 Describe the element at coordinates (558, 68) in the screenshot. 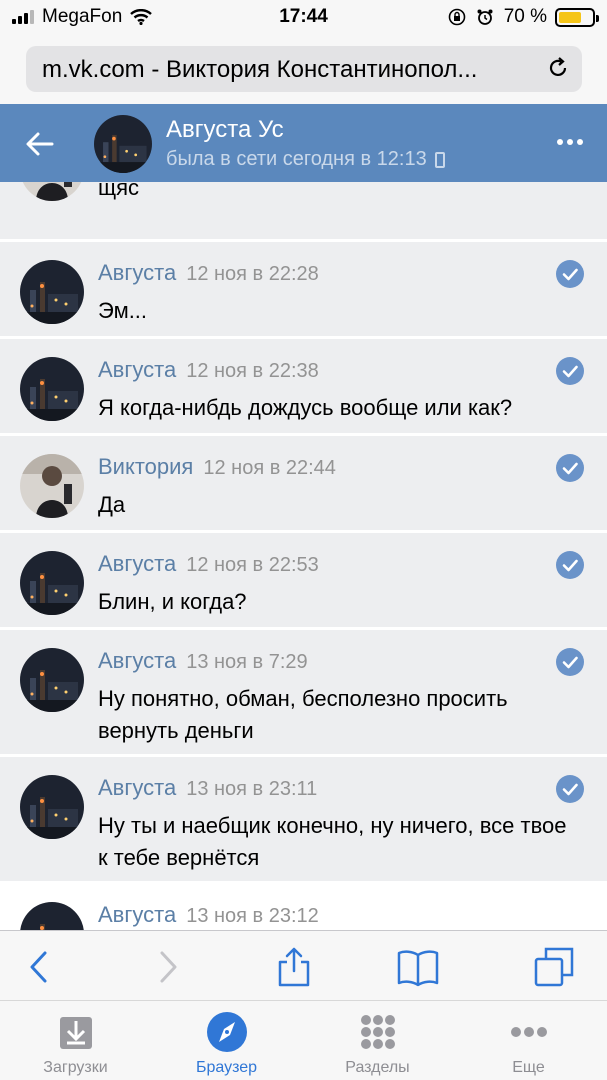

I see `reload-icon` at that location.